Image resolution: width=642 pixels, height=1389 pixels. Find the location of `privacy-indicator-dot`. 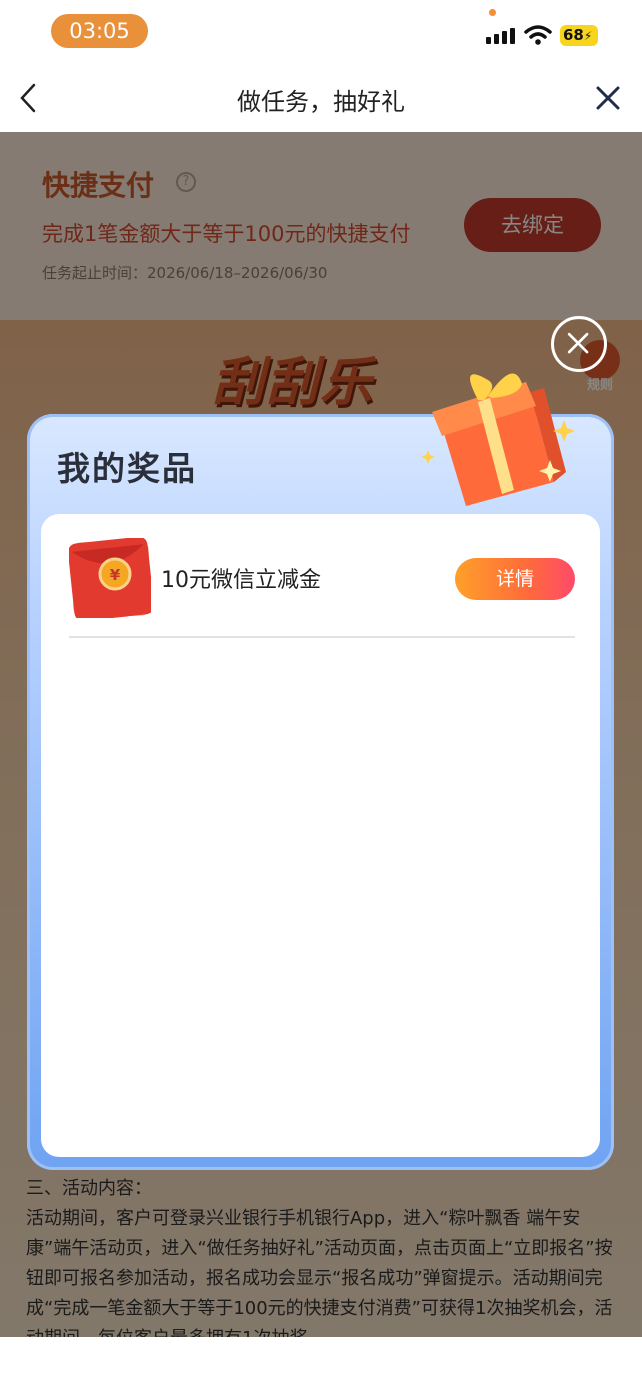

privacy-indicator-dot is located at coordinates (492, 12).